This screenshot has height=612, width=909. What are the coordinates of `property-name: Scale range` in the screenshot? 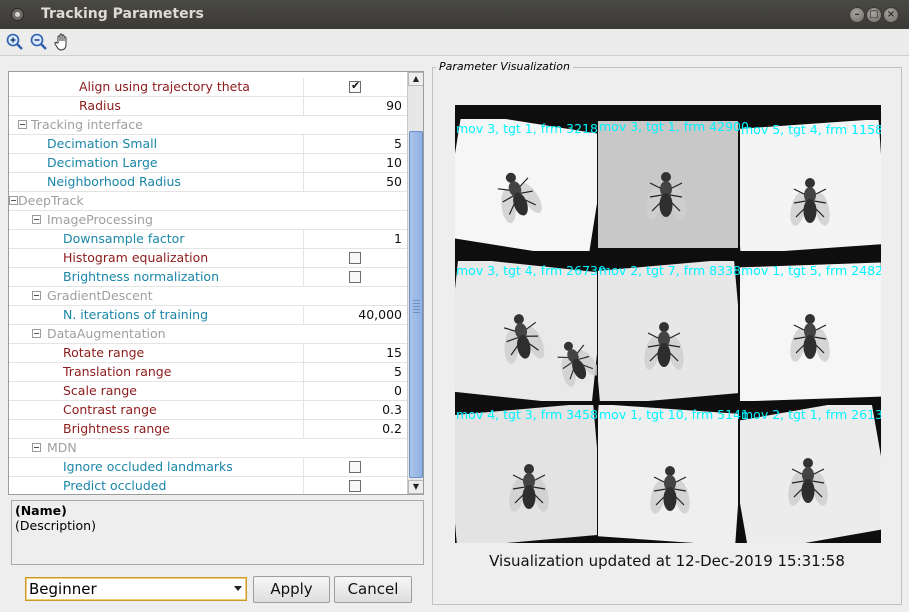 It's located at (100, 390).